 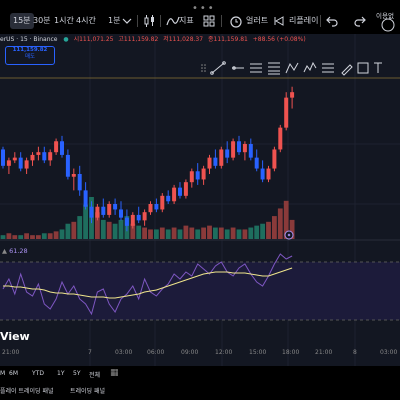 I want to click on tab-trading-panel: 트레이딩 패널, so click(x=87, y=390).